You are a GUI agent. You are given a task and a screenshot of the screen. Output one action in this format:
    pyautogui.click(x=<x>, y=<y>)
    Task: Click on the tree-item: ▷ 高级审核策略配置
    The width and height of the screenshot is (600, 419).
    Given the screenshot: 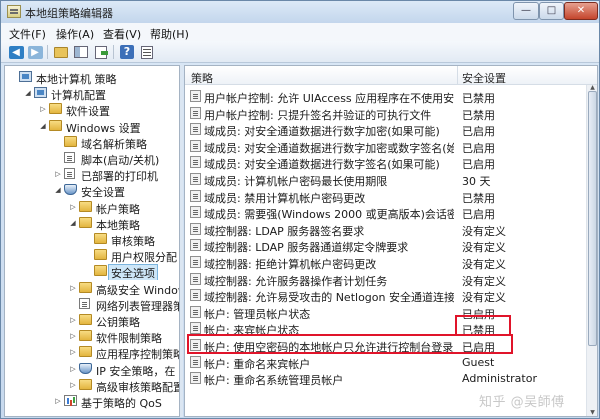 What is the action you would take?
    pyautogui.click(x=92, y=385)
    